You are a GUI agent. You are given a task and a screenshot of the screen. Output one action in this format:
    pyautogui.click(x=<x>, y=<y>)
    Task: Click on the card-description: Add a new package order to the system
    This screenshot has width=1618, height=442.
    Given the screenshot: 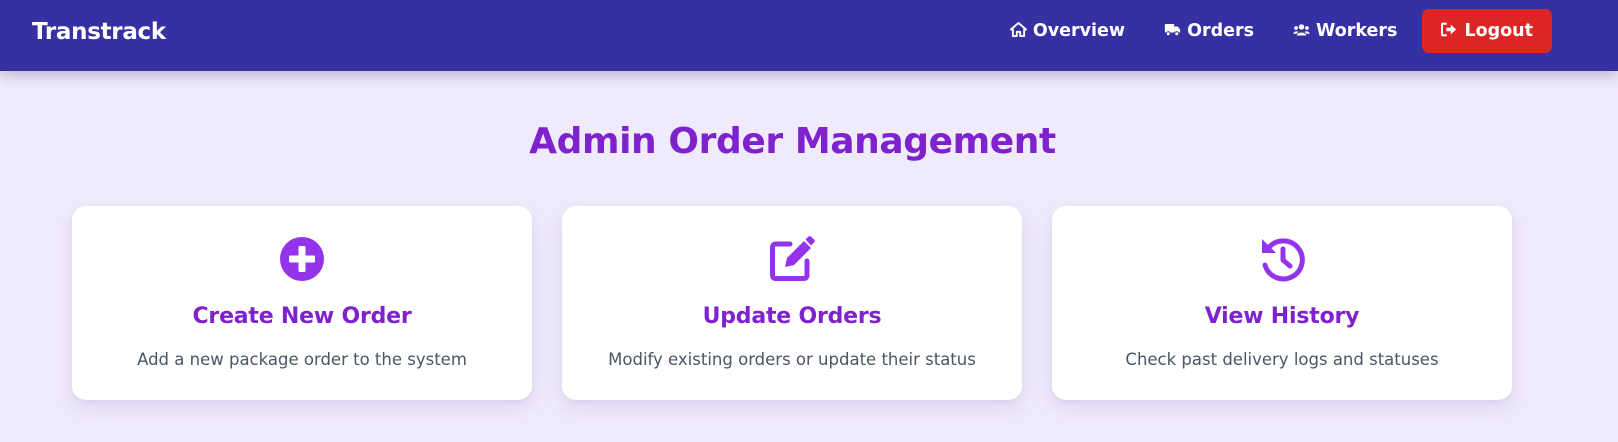 What is the action you would take?
    pyautogui.click(x=302, y=359)
    